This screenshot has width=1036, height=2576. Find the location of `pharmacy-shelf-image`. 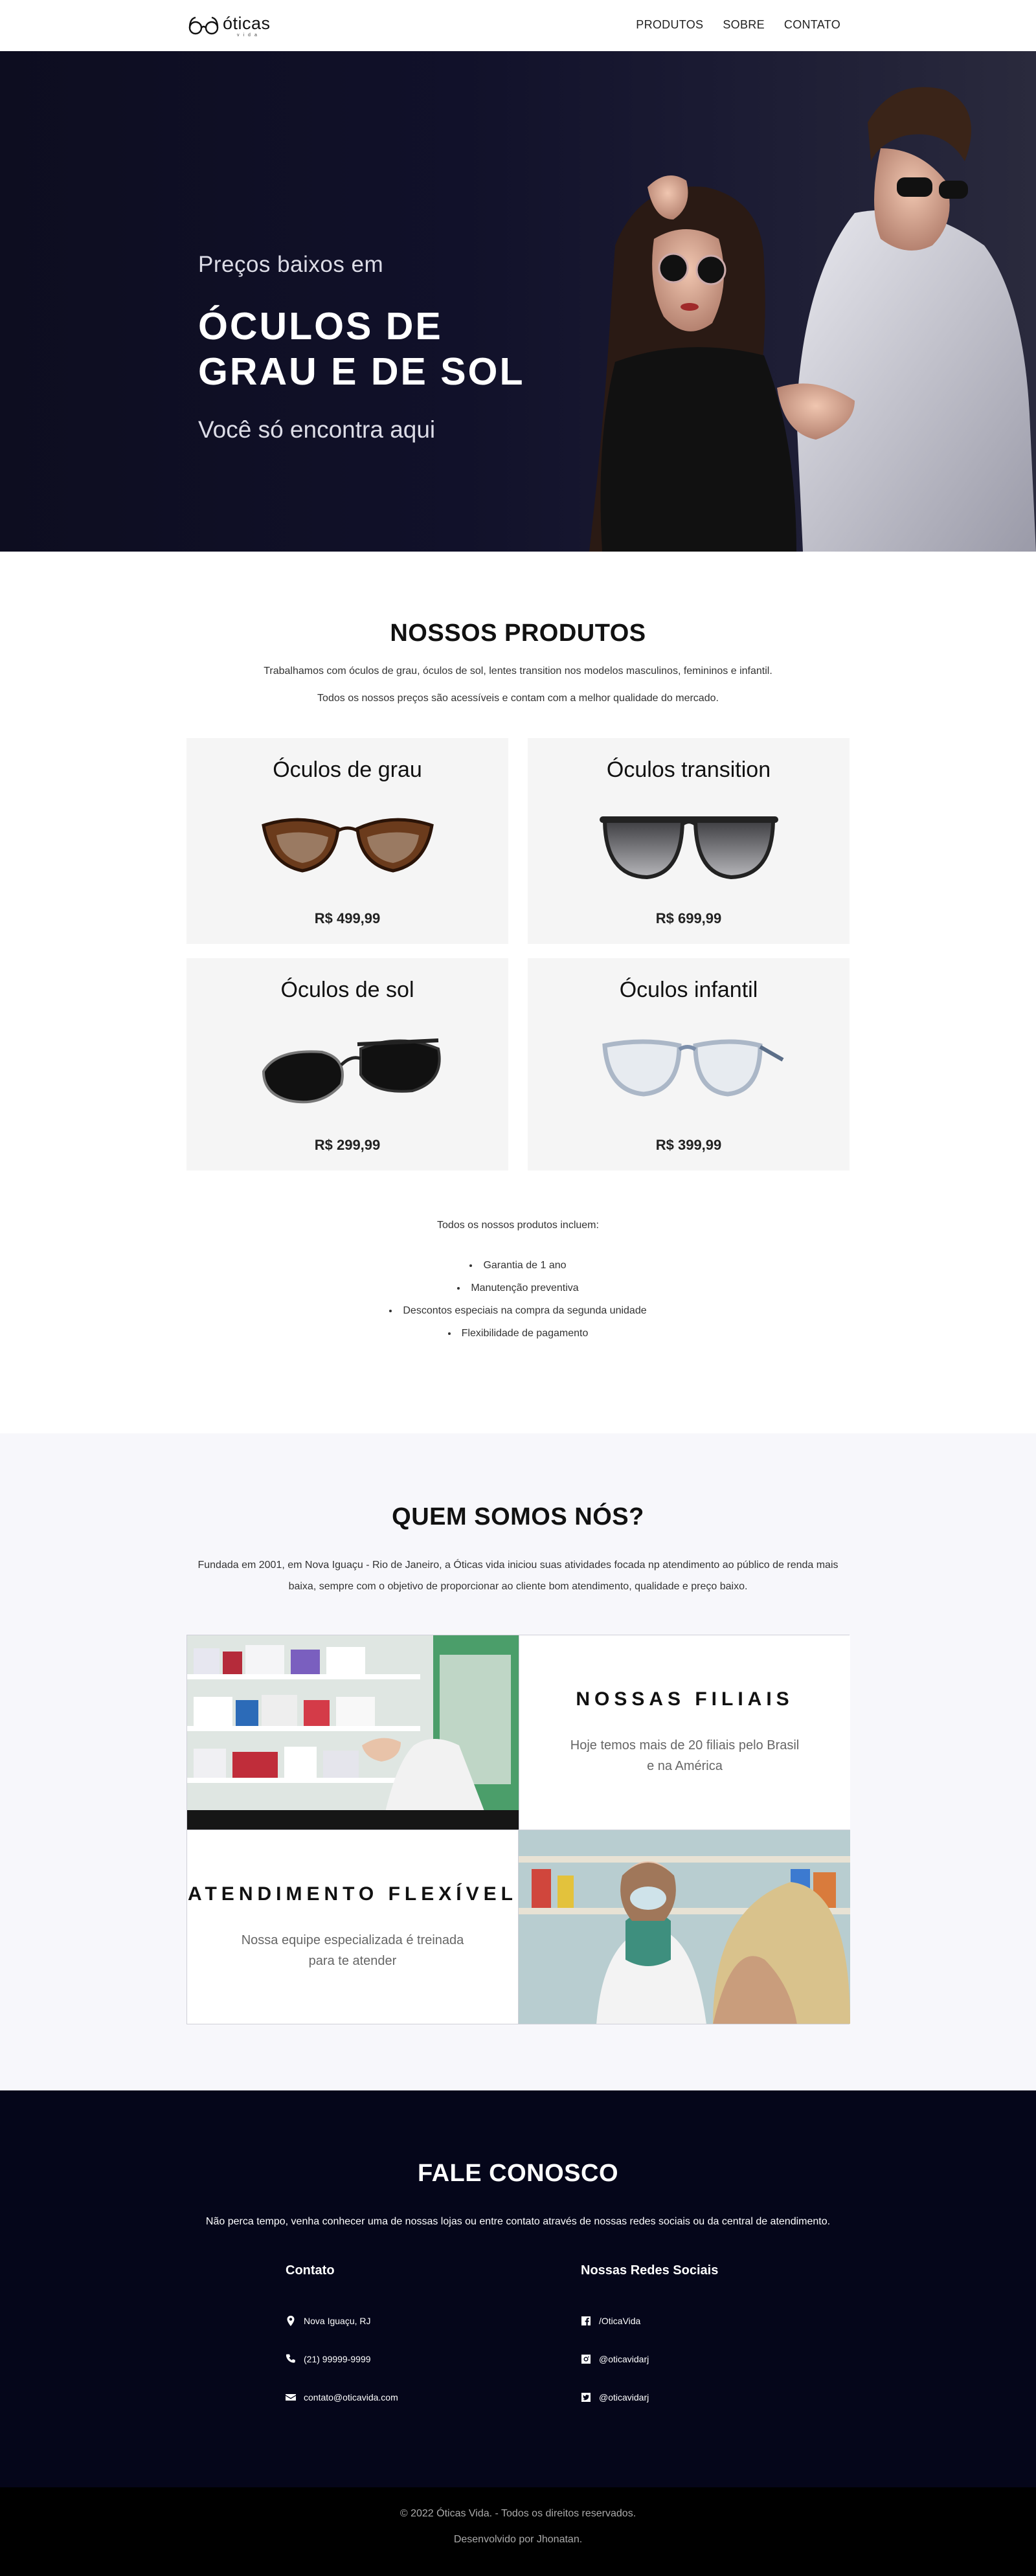

pharmacy-shelf-image is located at coordinates (353, 1732).